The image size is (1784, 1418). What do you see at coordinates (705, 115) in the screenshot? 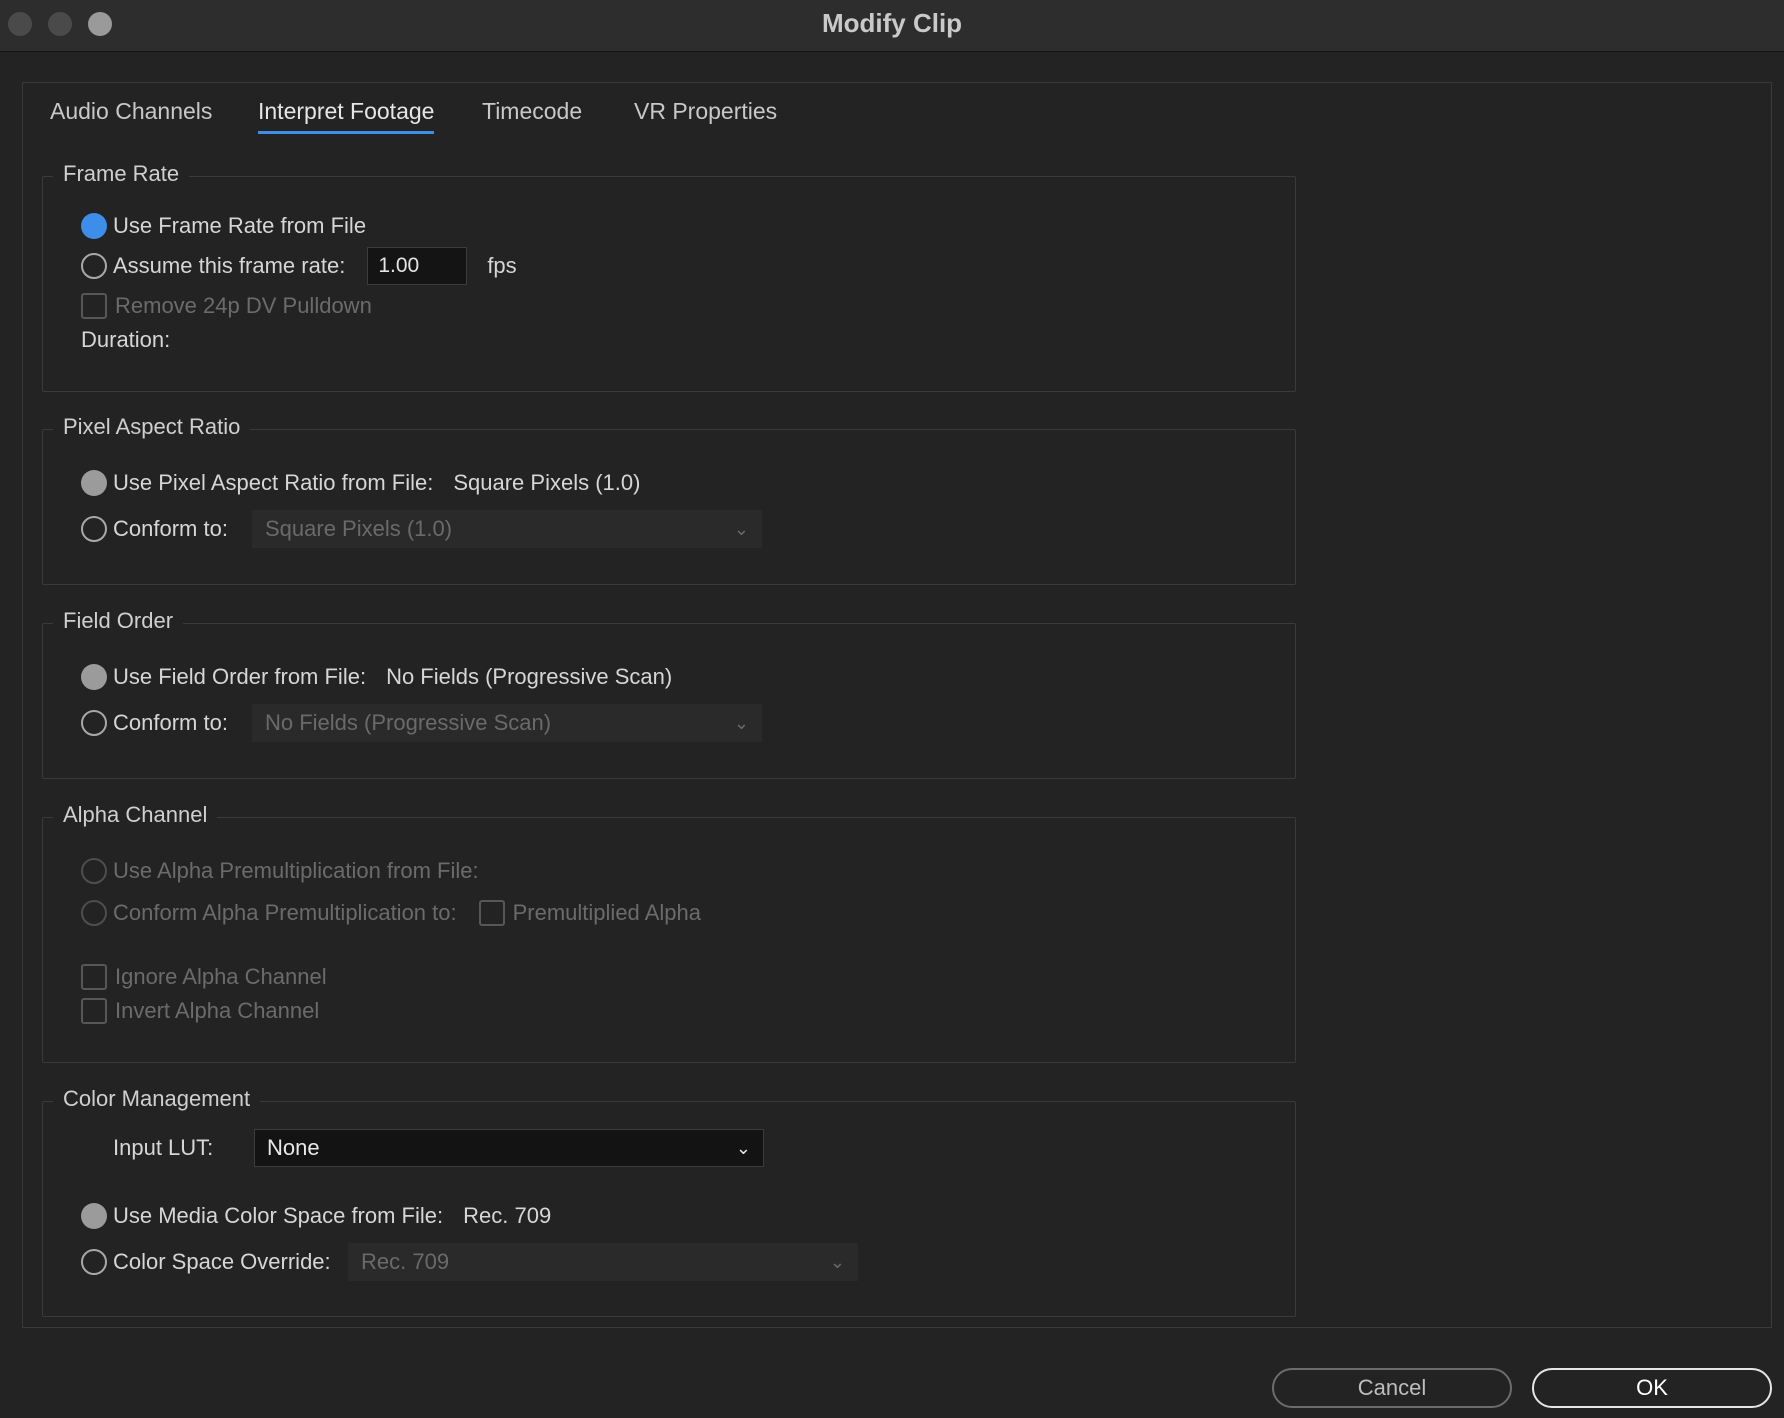
I see `tab-vr-properties: VR Properties` at bounding box center [705, 115].